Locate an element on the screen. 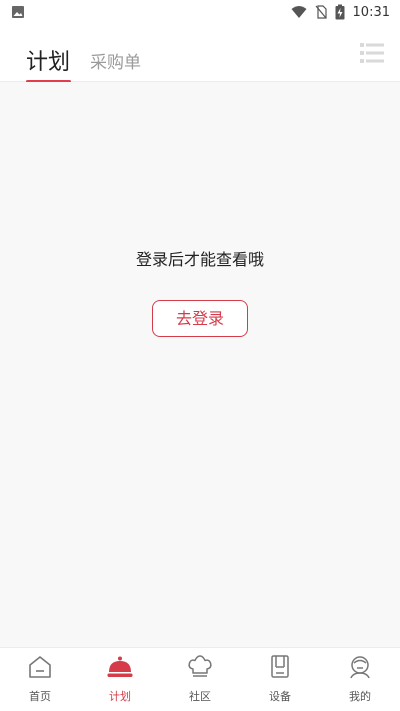 The image size is (400, 711). login-required-message: 登录后才能查看哦 is located at coordinates (199, 259).